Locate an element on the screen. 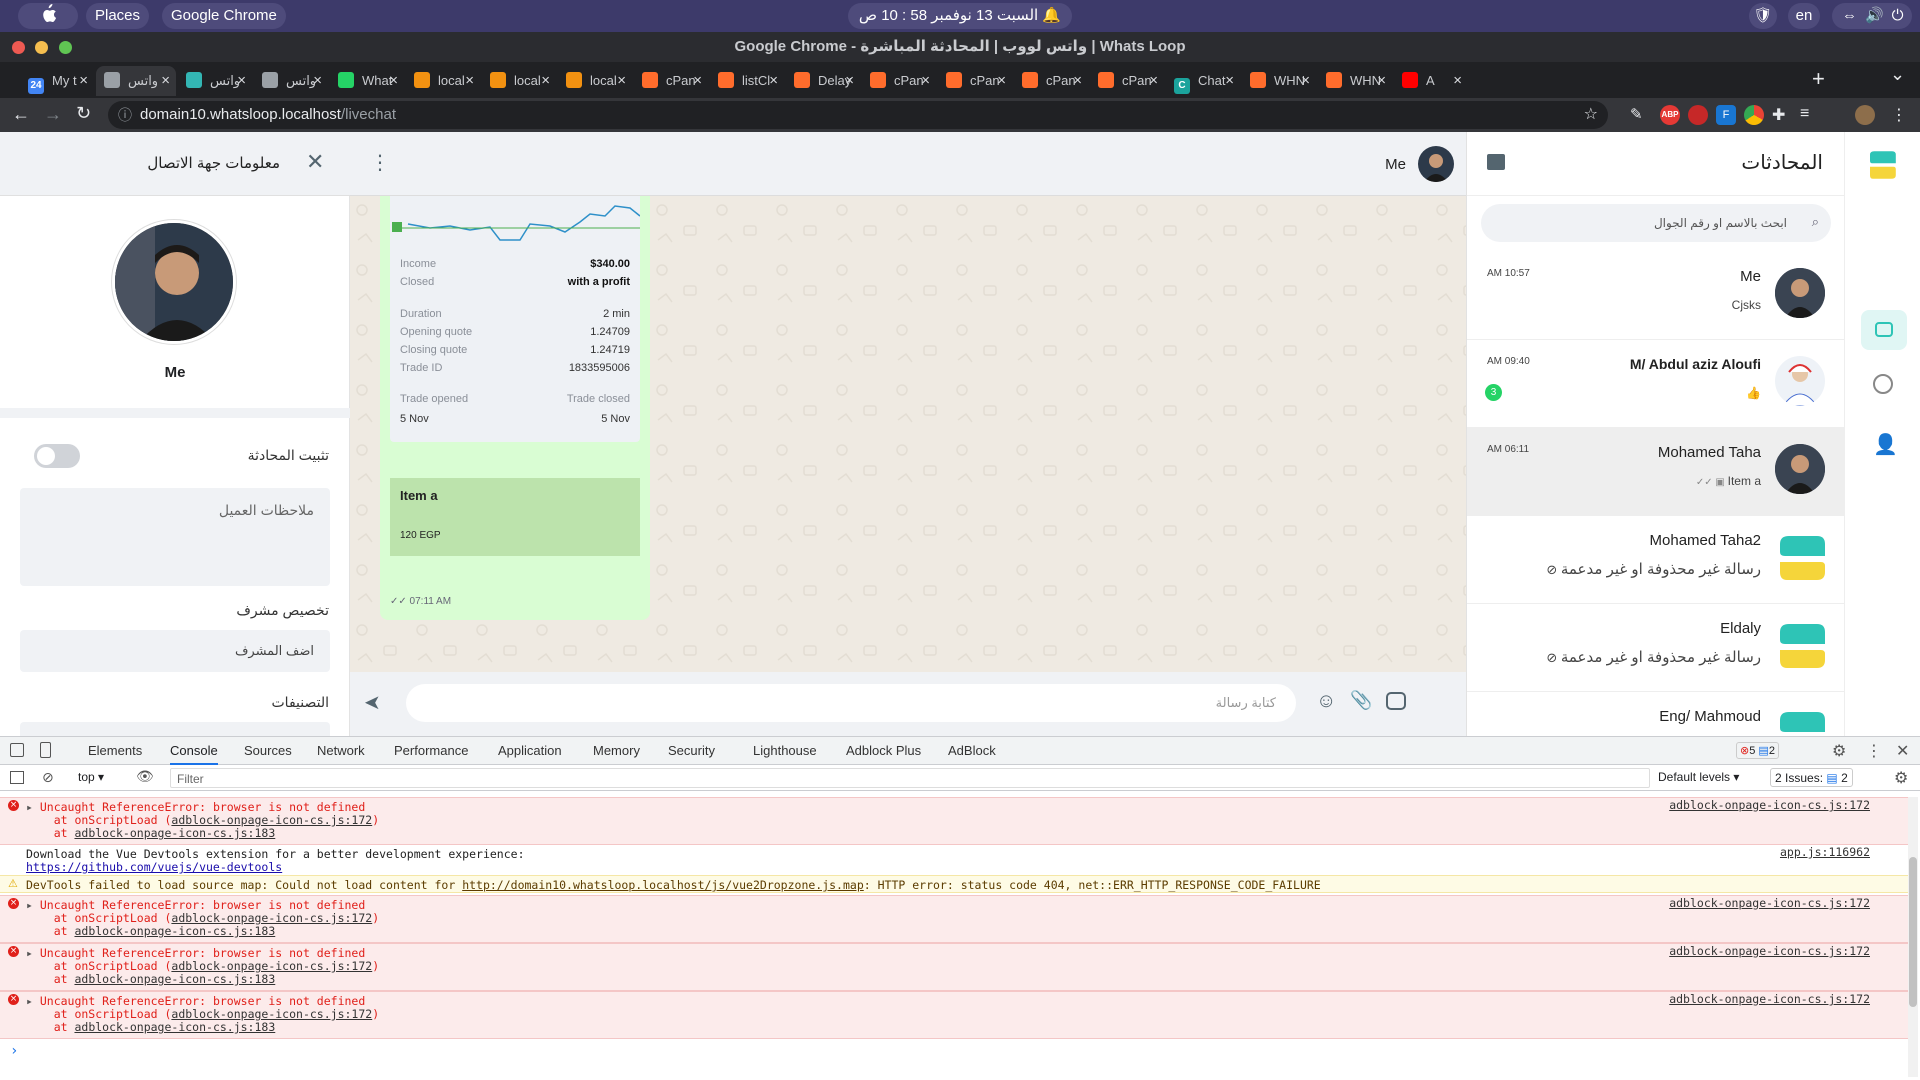 Image resolution: width=1920 pixels, height=1080 pixels. console-scrollbar is located at coordinates (1913, 937).